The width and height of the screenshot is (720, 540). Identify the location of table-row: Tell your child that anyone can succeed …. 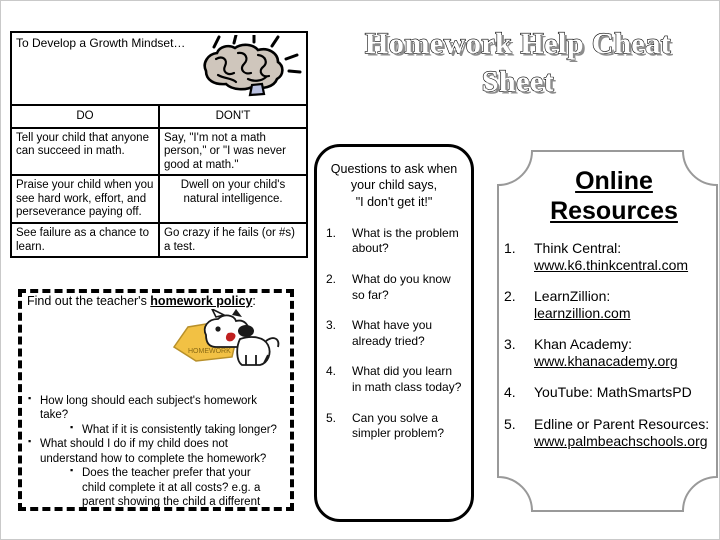
(159, 151).